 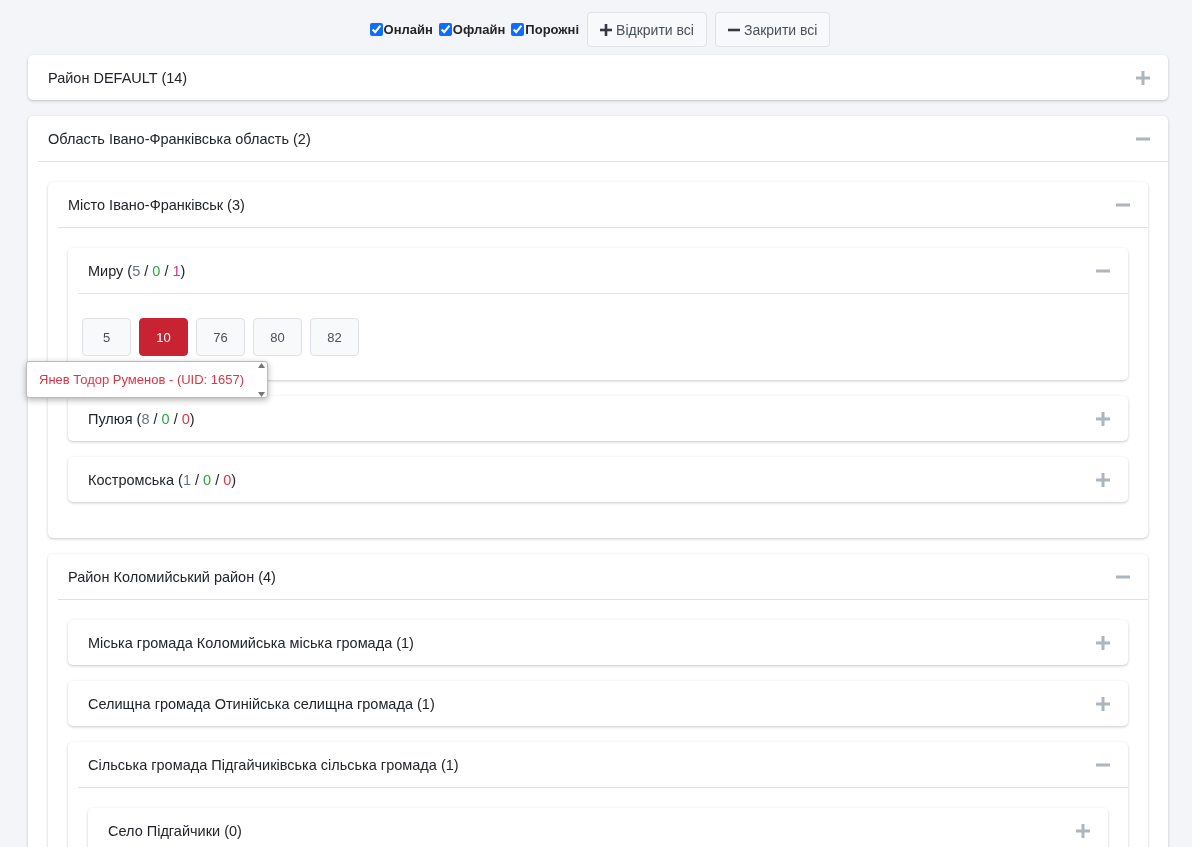 I want to click on checkbox-label: Офлайн, so click(x=479, y=29).